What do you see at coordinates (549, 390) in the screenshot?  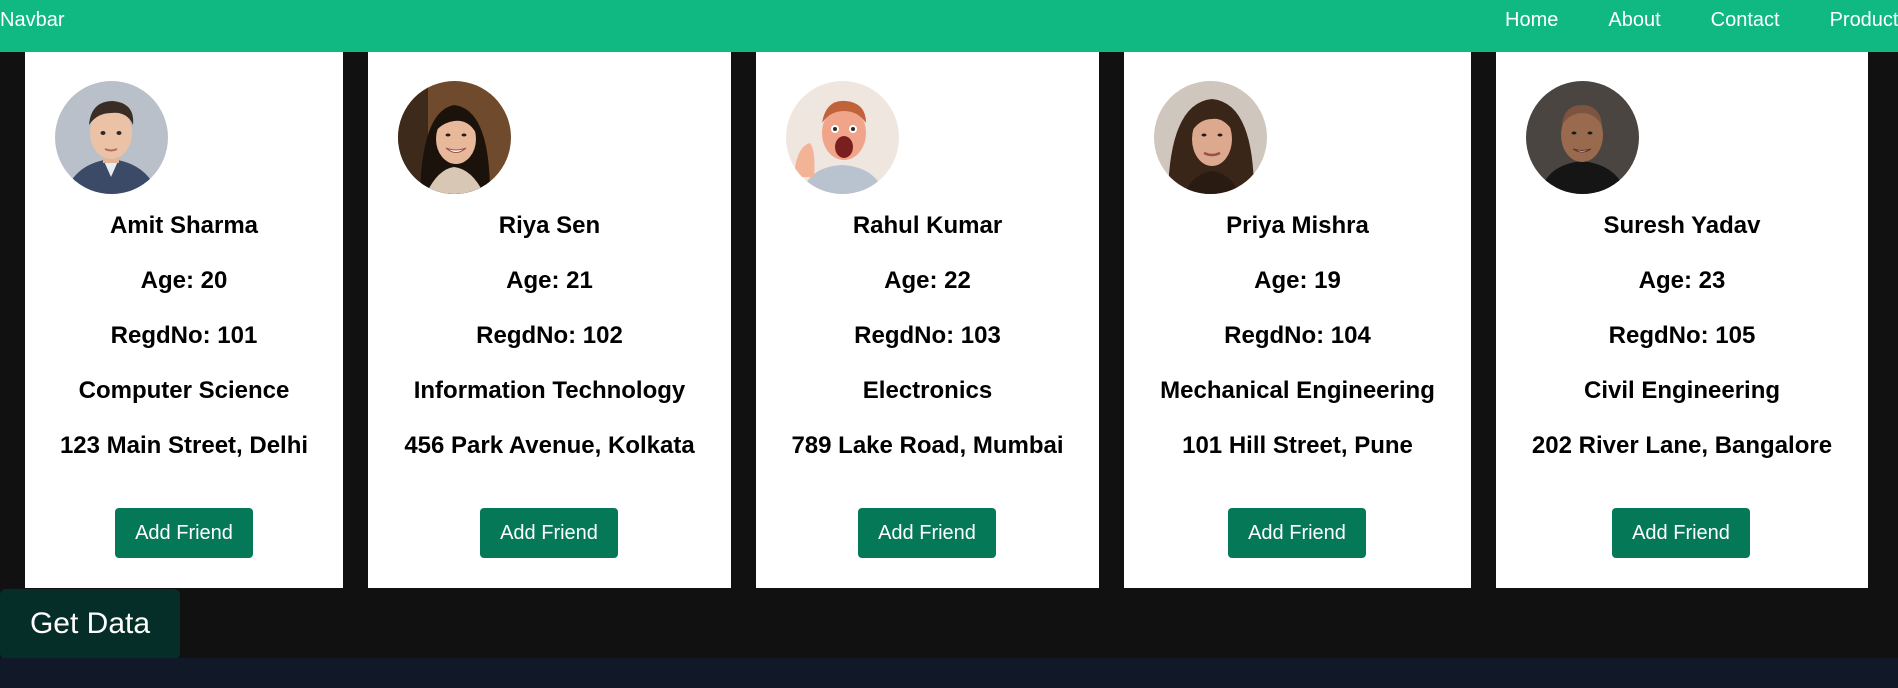 I see `student-branch: Information Technology` at bounding box center [549, 390].